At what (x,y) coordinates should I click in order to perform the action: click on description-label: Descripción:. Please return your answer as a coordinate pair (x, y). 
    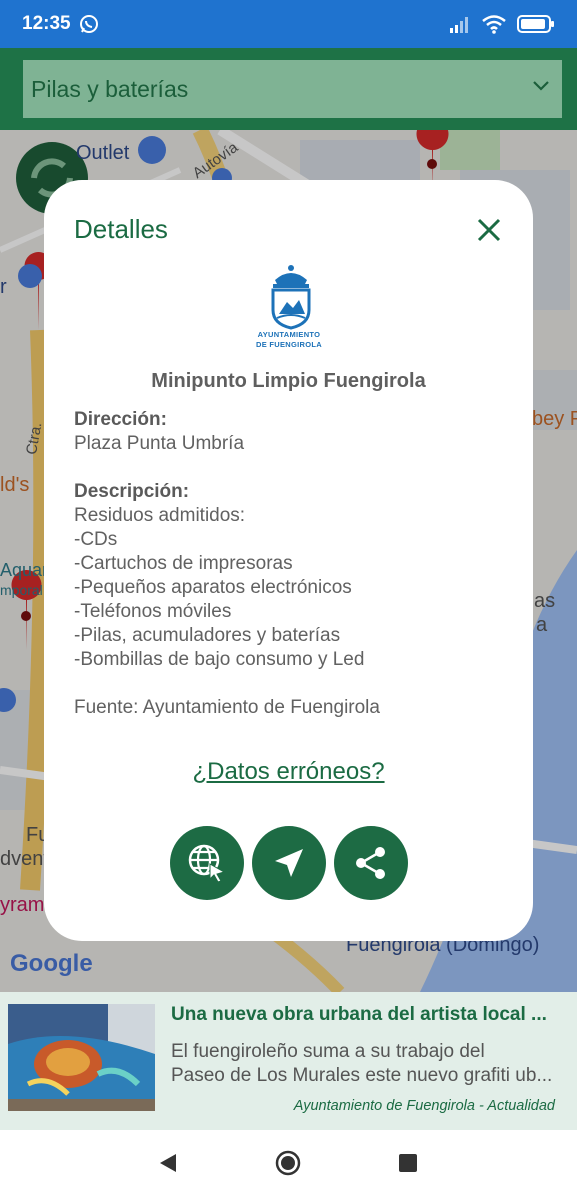
    Looking at the image, I should click on (132, 491).